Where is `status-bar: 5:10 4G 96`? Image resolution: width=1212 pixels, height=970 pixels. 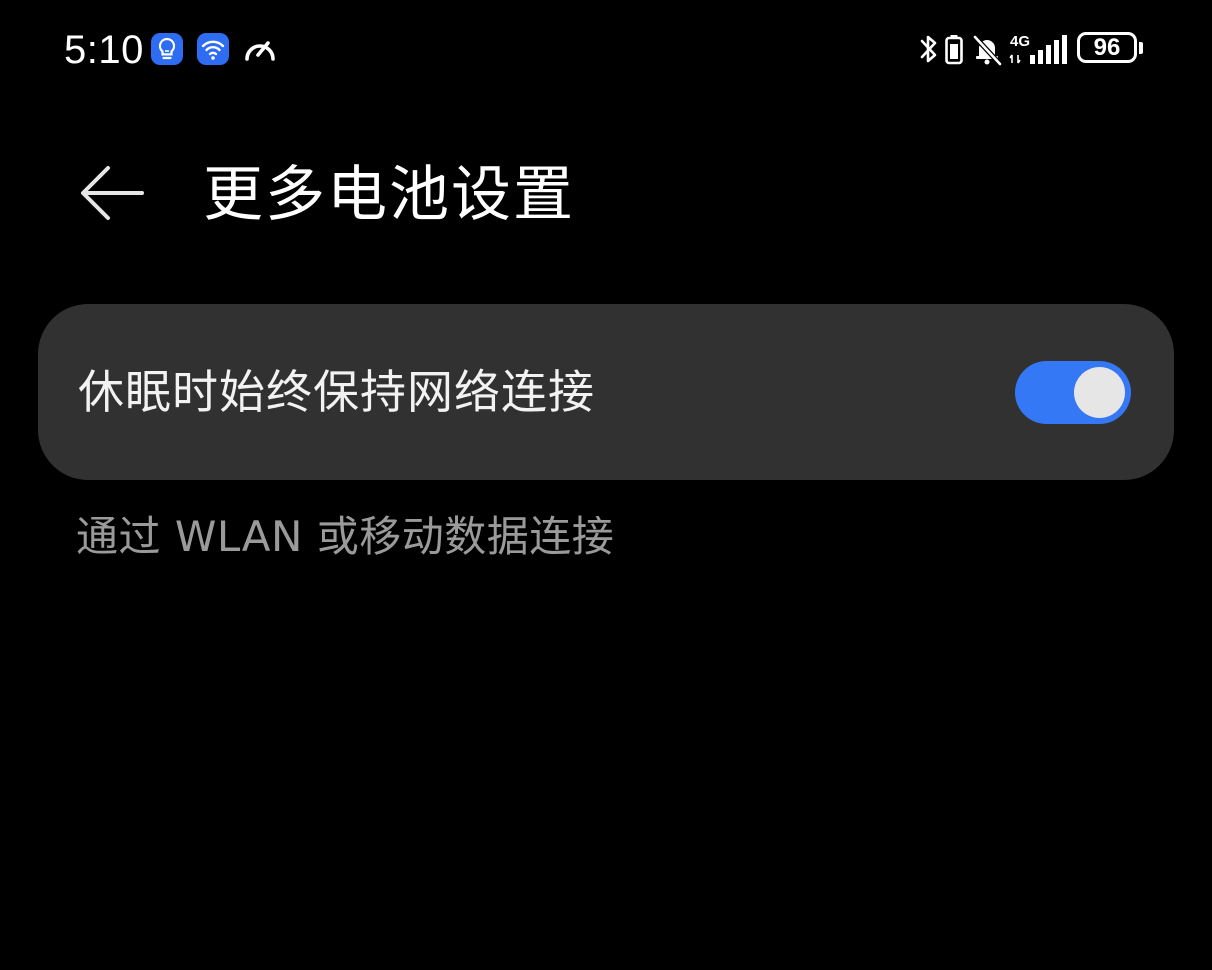 status-bar: 5:10 4G 96 is located at coordinates (606, 50).